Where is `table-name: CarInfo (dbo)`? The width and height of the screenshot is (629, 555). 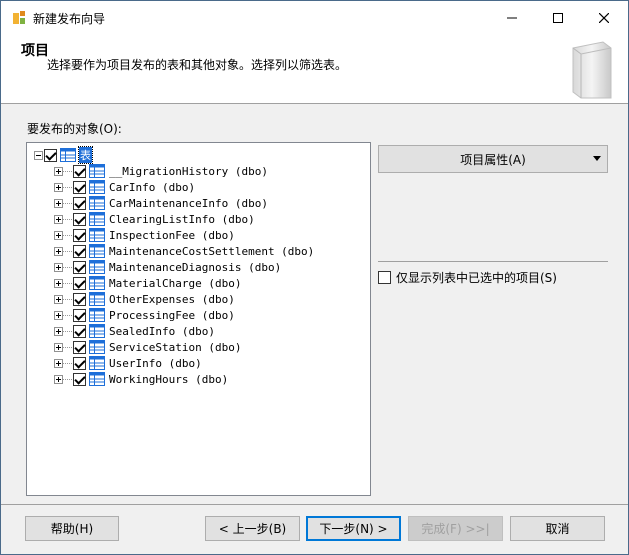 table-name: CarInfo (dbo) is located at coordinates (152, 187).